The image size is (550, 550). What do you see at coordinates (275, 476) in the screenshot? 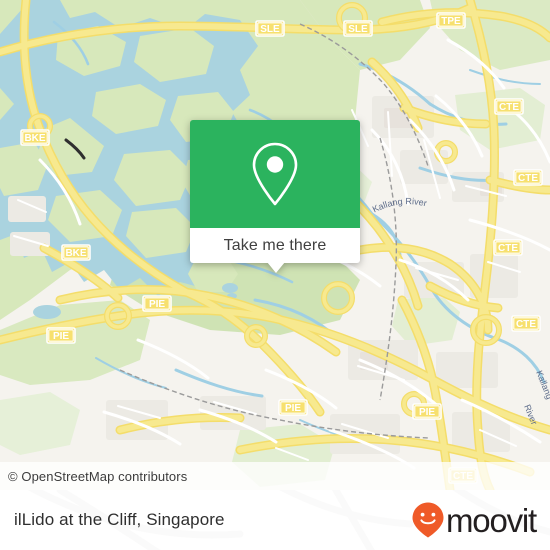
I see `osm-attribution-bar: © OpenStreetMap contributors` at bounding box center [275, 476].